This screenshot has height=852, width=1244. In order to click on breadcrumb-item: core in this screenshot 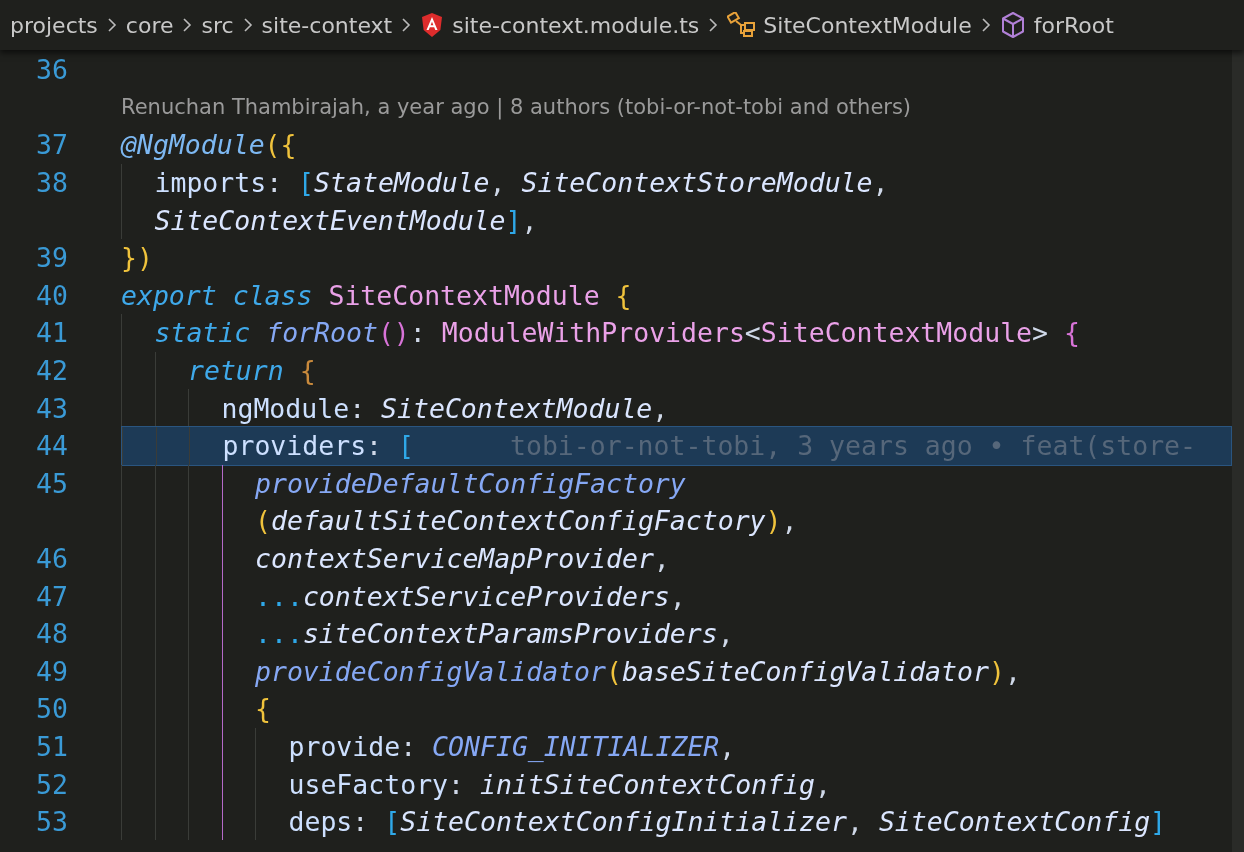, I will do `click(149, 25)`.